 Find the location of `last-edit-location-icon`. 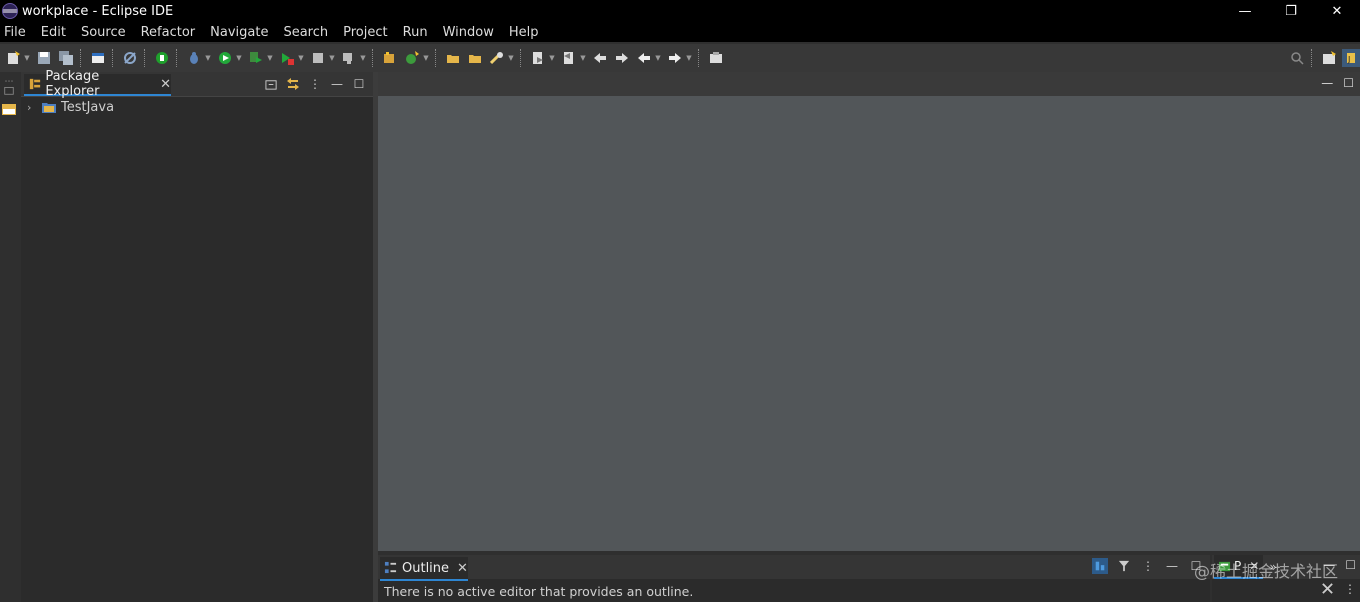

last-edit-location-icon is located at coordinates (600, 58).